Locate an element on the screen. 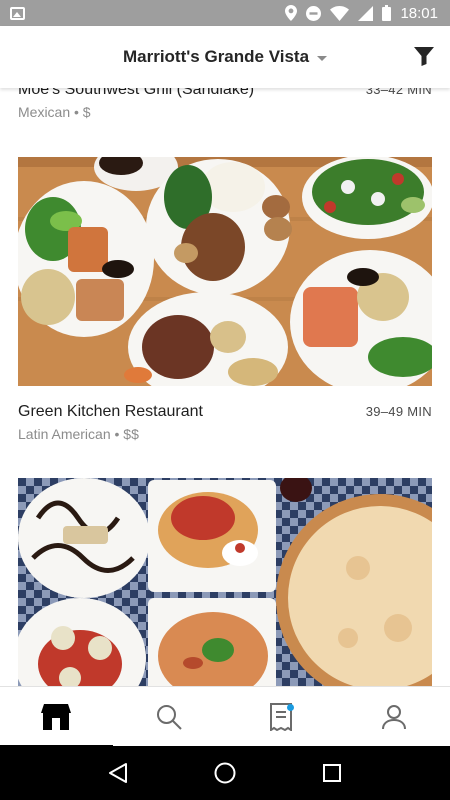 The width and height of the screenshot is (450, 800). status-right: 18:01 is located at coordinates (361, 13).